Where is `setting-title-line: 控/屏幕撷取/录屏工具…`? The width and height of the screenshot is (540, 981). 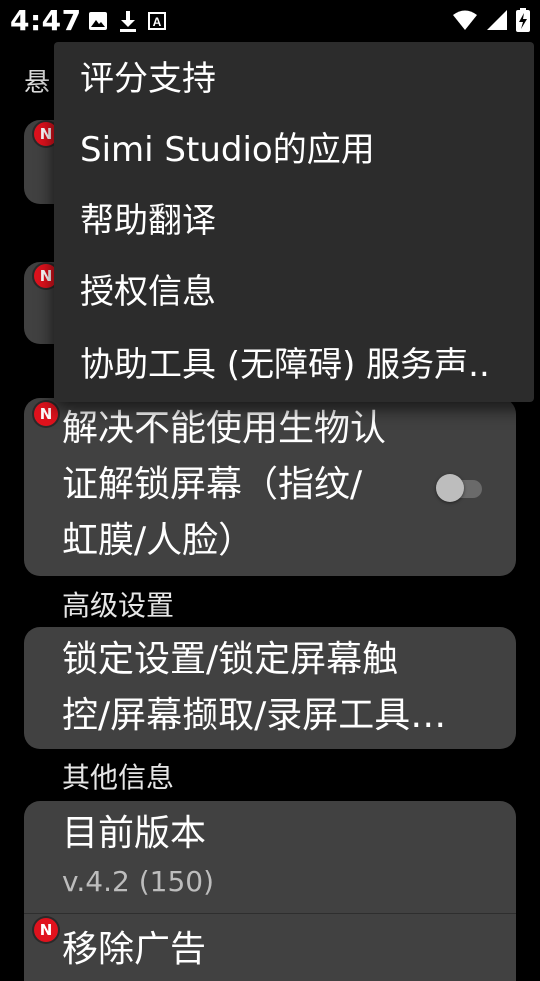
setting-title-line: 控/屏幕撷取/录屏工具… is located at coordinates (254, 715).